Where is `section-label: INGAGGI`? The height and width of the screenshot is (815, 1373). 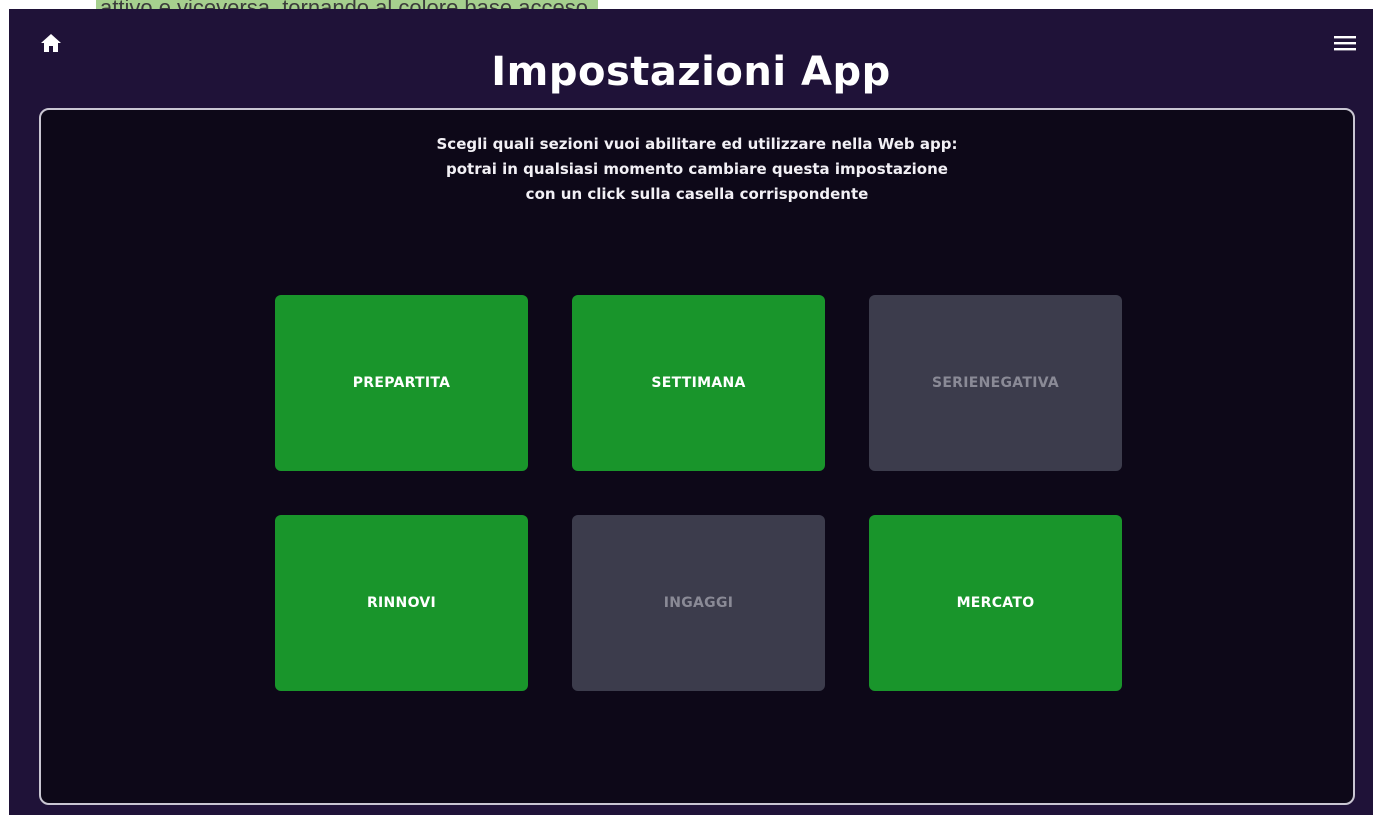 section-label: INGAGGI is located at coordinates (698, 603).